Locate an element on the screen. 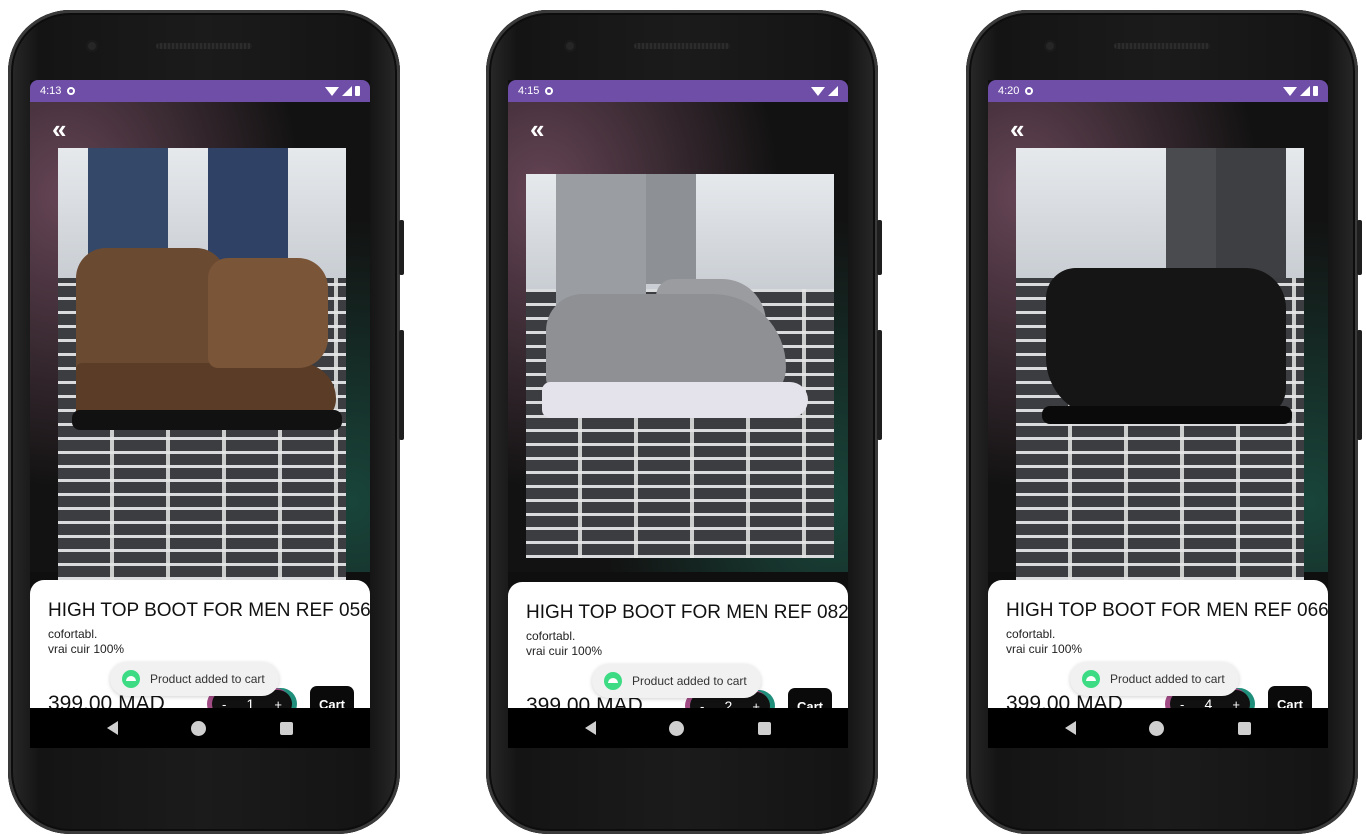 This screenshot has height=834, width=1366. product-title: HIGH TOP BOOT FOR MEN REF 056 is located at coordinates (209, 610).